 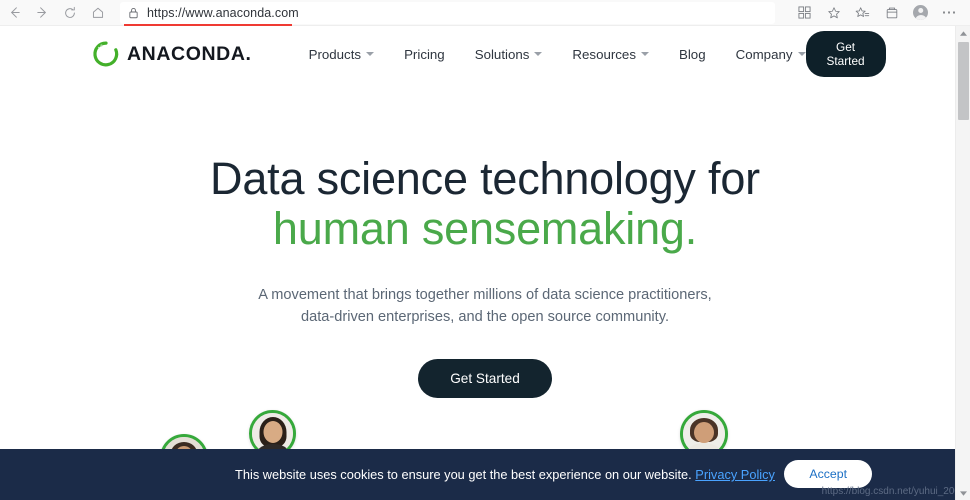 What do you see at coordinates (963, 493) in the screenshot?
I see `scrollbar-down-arrow` at bounding box center [963, 493].